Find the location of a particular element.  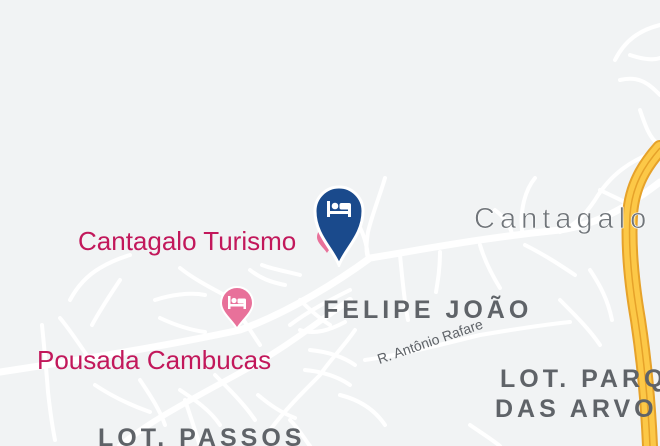

area-label-lot-parque-line1: LOT. PARQ is located at coordinates (580, 379).